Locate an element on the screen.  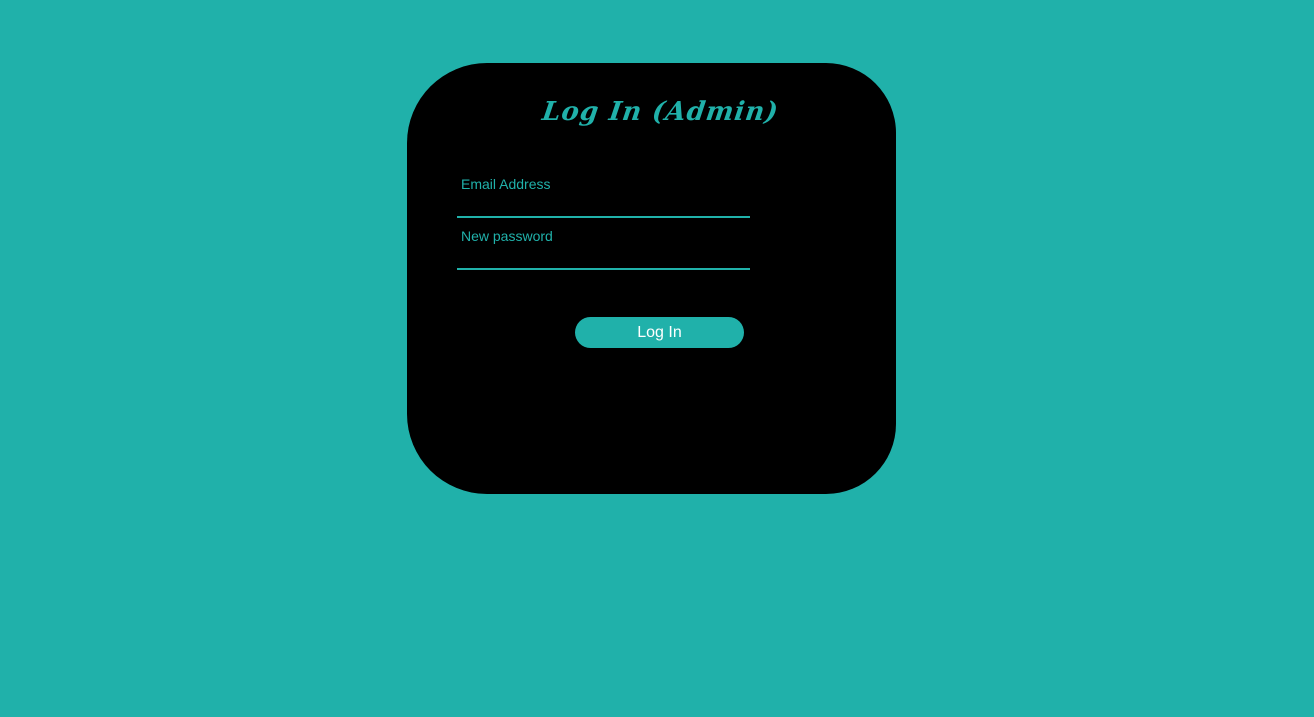
login-title: Log In (Admin) is located at coordinates (660, 112).